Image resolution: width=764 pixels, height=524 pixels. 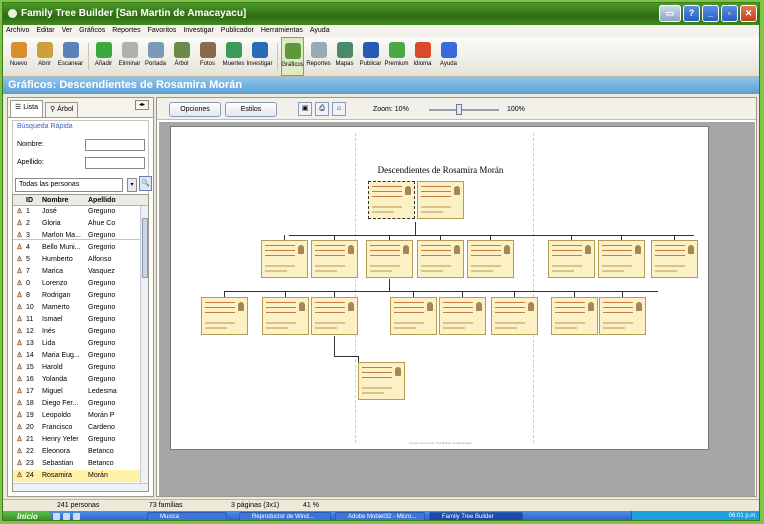 What do you see at coordinates (80, 332) in the screenshot?
I see `table-row: ♙ 12 Inés Greguno` at bounding box center [80, 332].